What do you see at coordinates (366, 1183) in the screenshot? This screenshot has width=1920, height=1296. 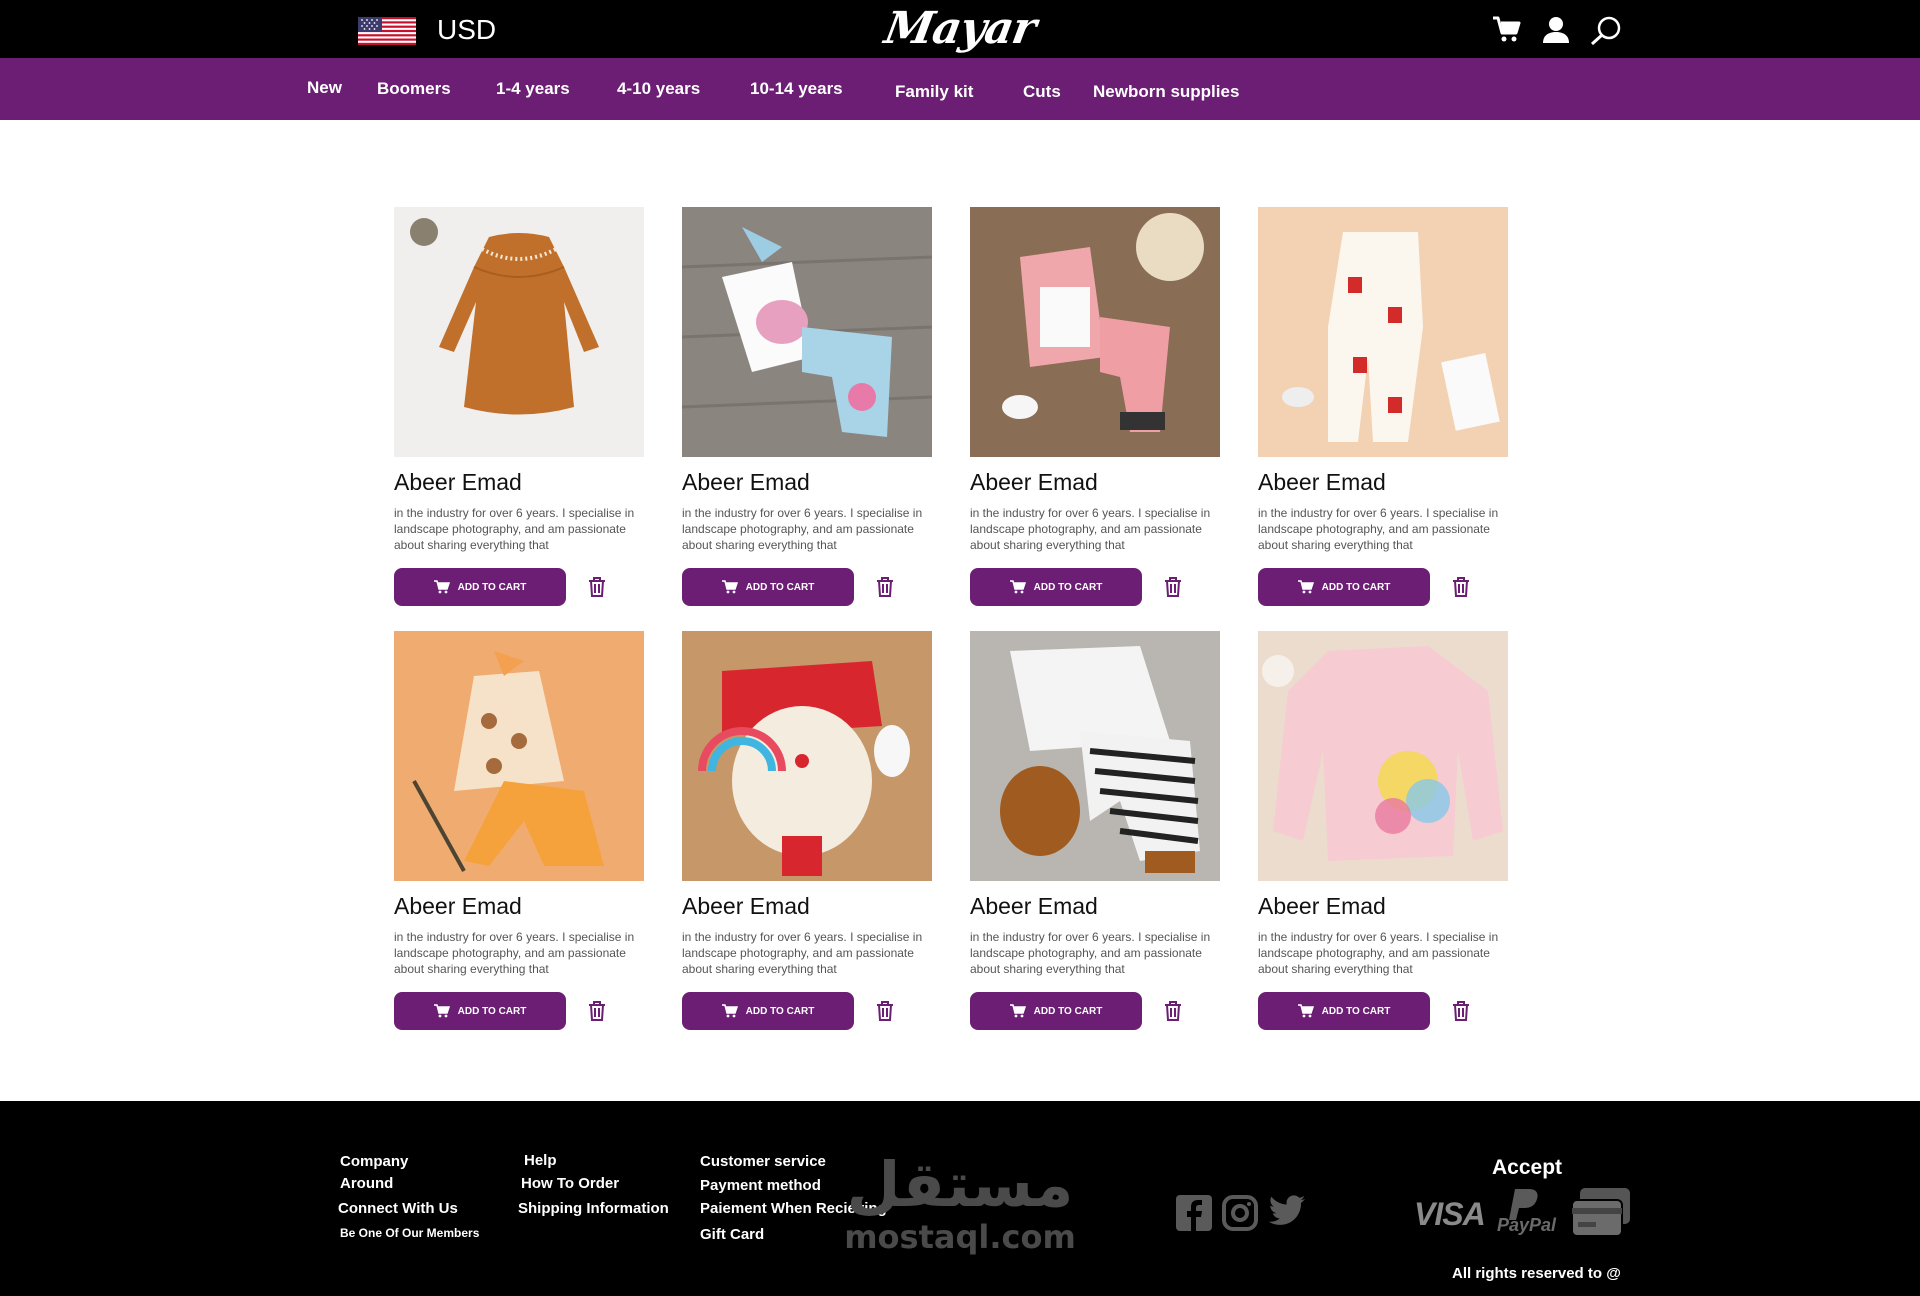 I see `footer-link-around: Around` at bounding box center [366, 1183].